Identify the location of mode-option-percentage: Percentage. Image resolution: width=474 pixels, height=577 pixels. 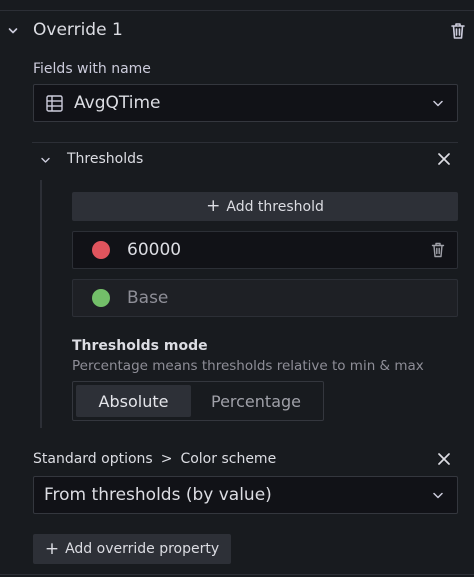
(256, 401).